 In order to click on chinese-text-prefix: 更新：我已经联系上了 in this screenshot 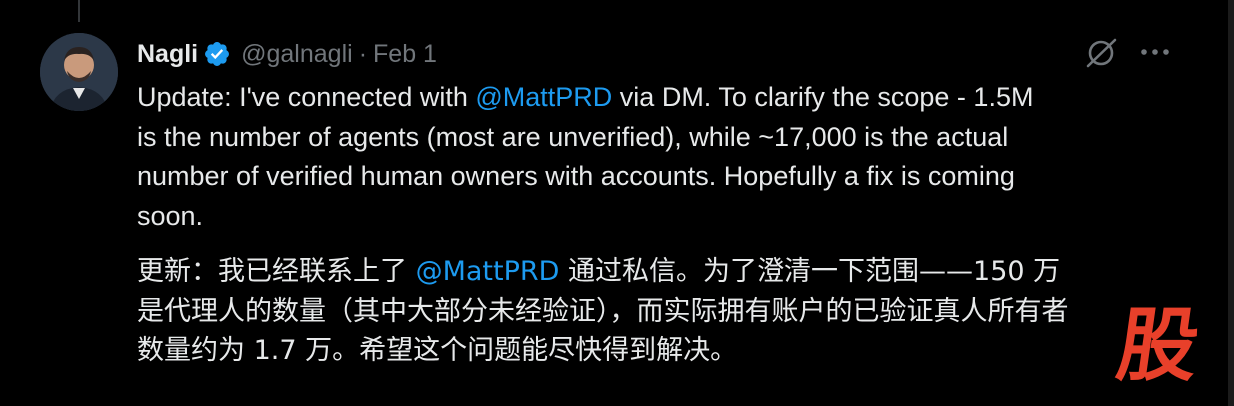, I will do `click(276, 271)`.